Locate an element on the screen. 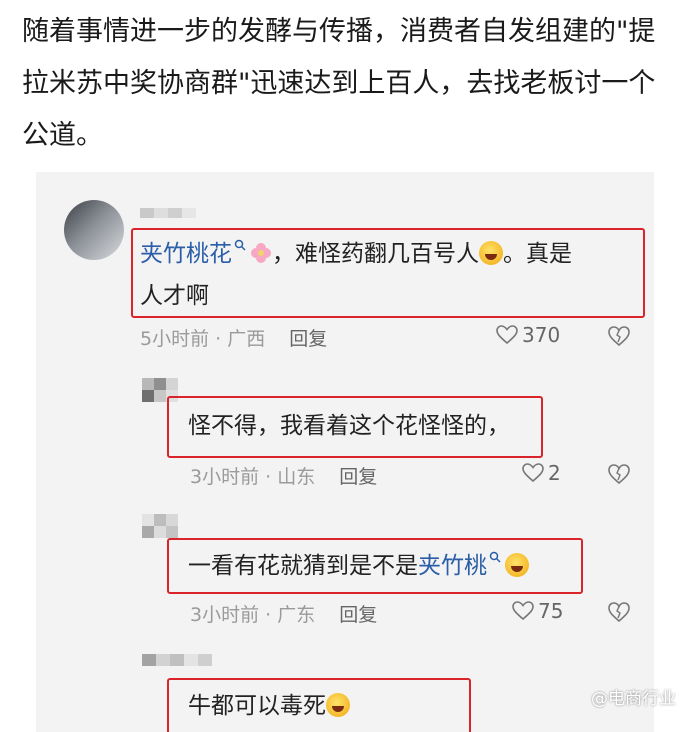 The image size is (690, 732). comment-text: 一看有花就猜到是不是夹竹桃 is located at coordinates (358, 566).